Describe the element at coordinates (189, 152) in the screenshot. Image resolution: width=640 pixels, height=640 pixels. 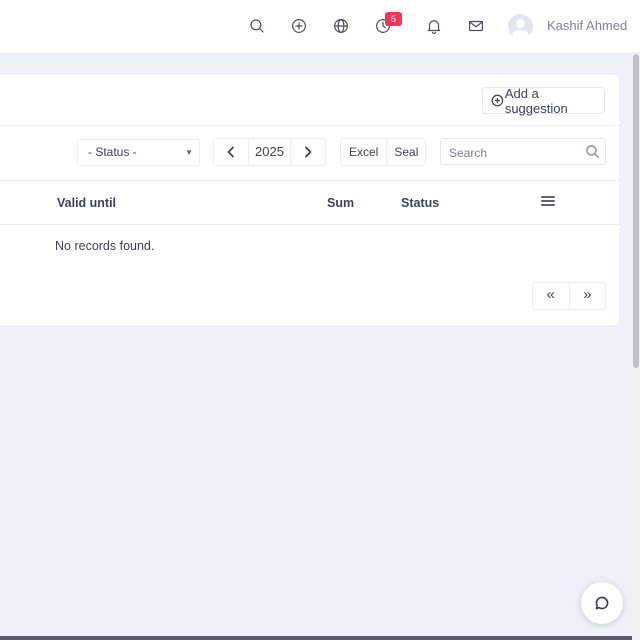
I see `caret-down-icon: ▼` at that location.